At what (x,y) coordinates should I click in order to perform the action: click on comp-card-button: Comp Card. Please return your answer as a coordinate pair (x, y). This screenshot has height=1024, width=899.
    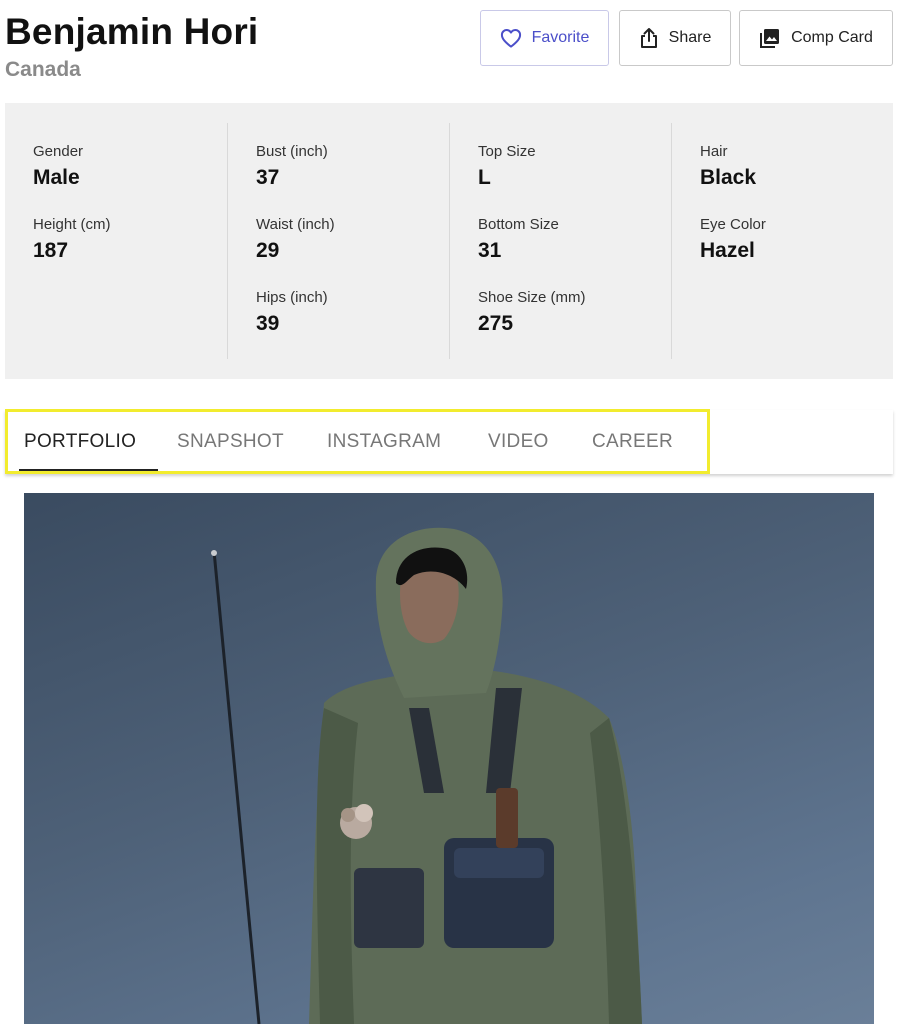
    Looking at the image, I should click on (816, 38).